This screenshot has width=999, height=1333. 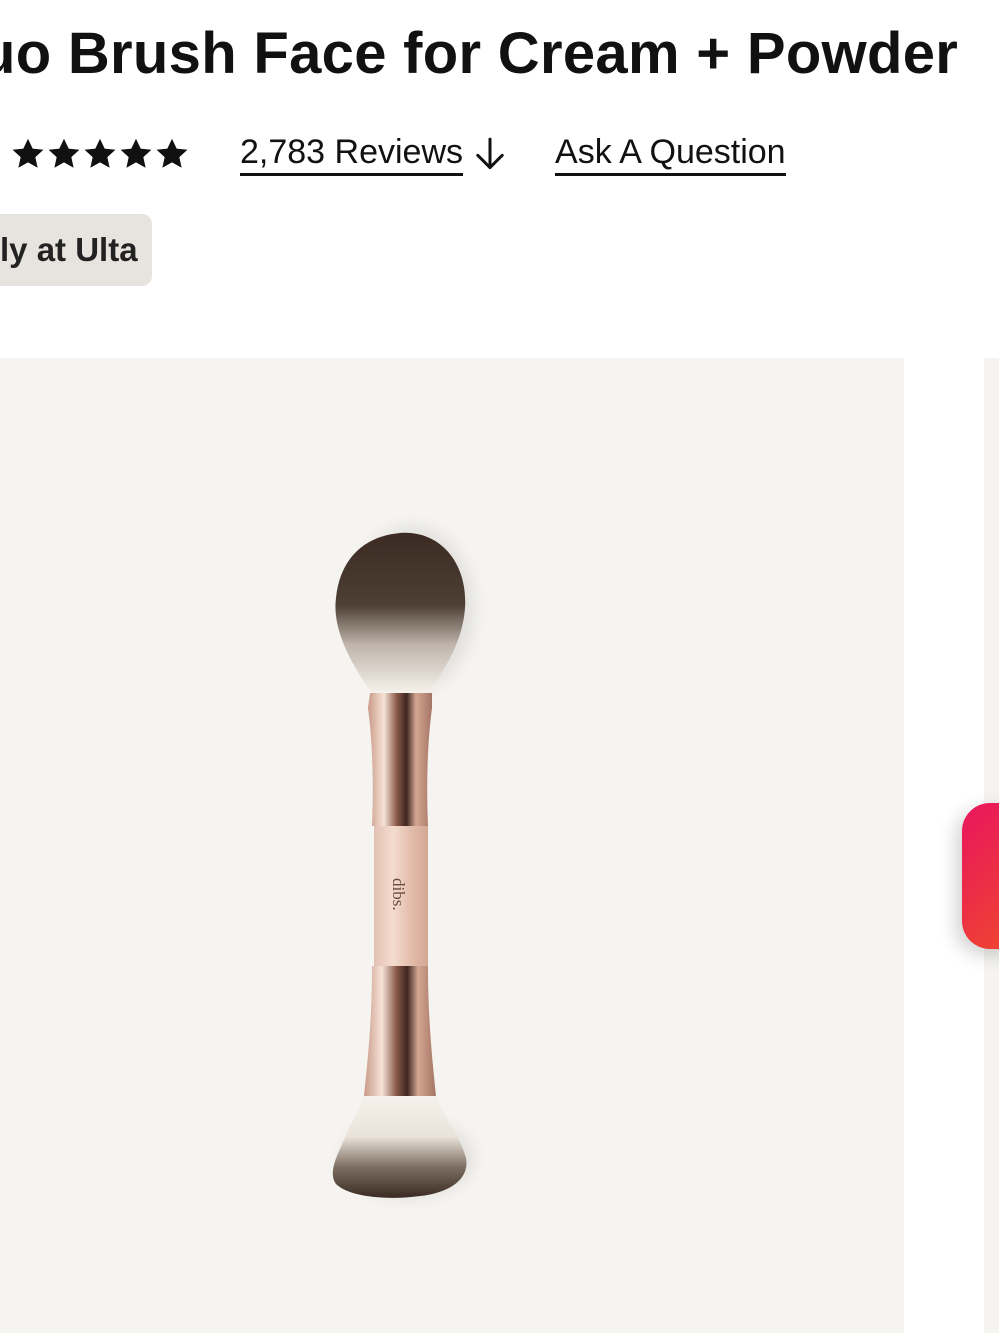 What do you see at coordinates (479, 53) in the screenshot?
I see `product-title: uo Brush Face for Cream + Powder` at bounding box center [479, 53].